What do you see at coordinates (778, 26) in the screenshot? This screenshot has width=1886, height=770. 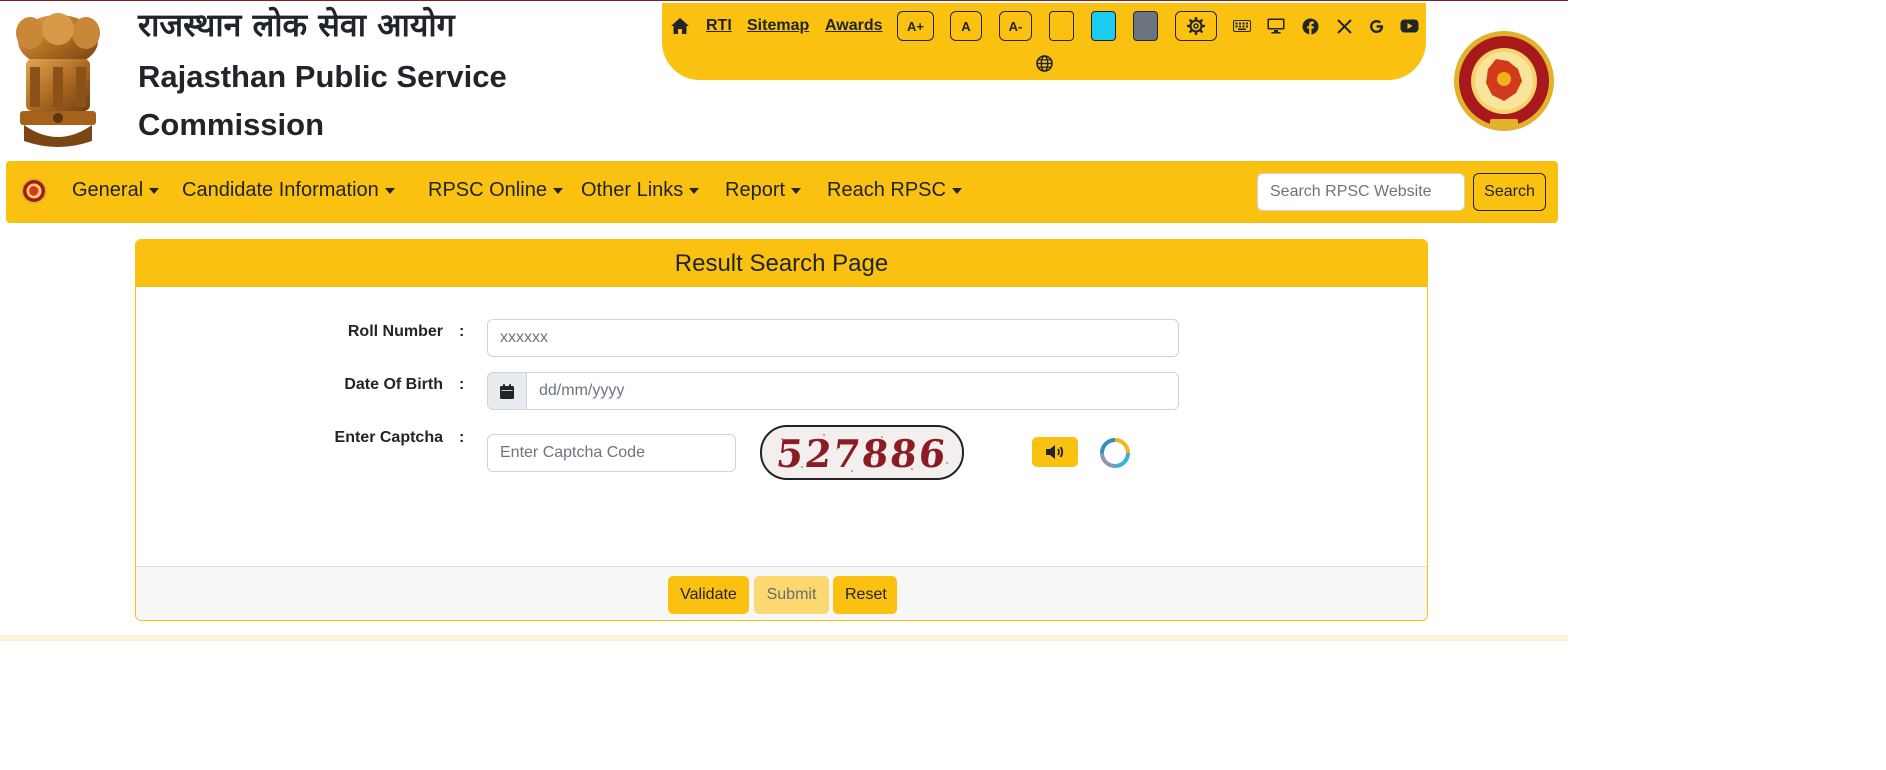 I see `sitemap-link: Sitemap` at bounding box center [778, 26].